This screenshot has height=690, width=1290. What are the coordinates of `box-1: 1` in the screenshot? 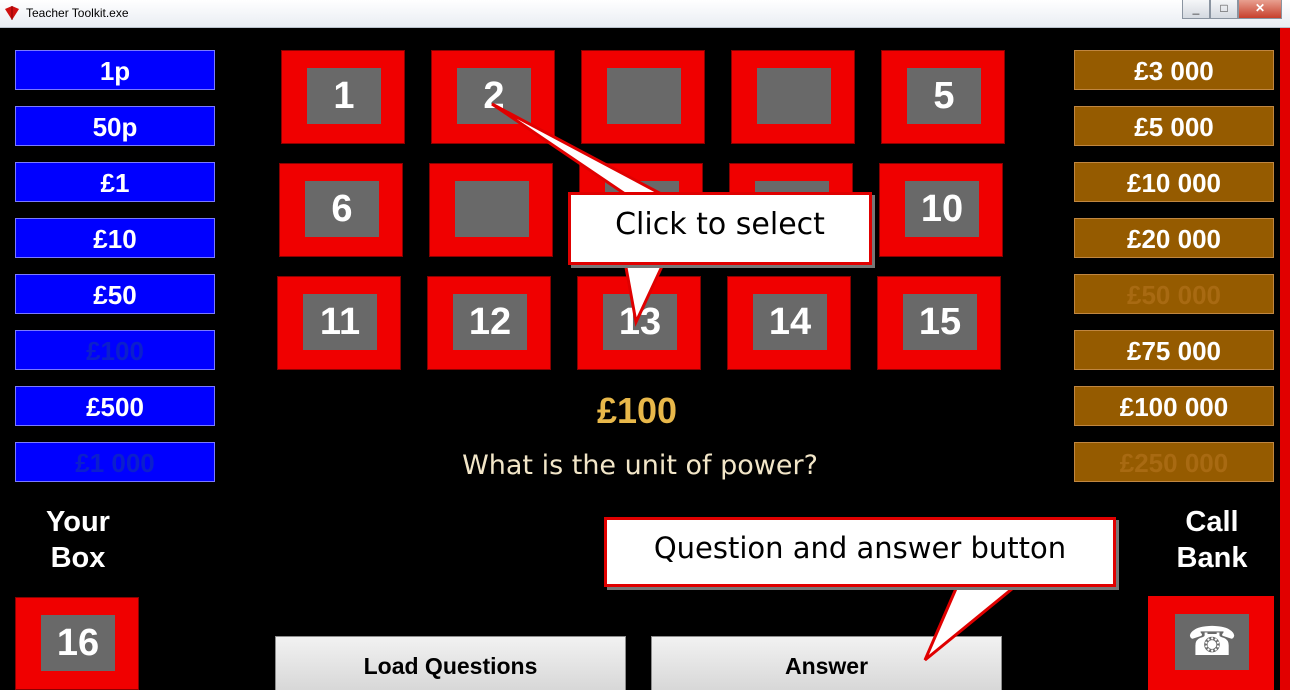 It's located at (343, 97).